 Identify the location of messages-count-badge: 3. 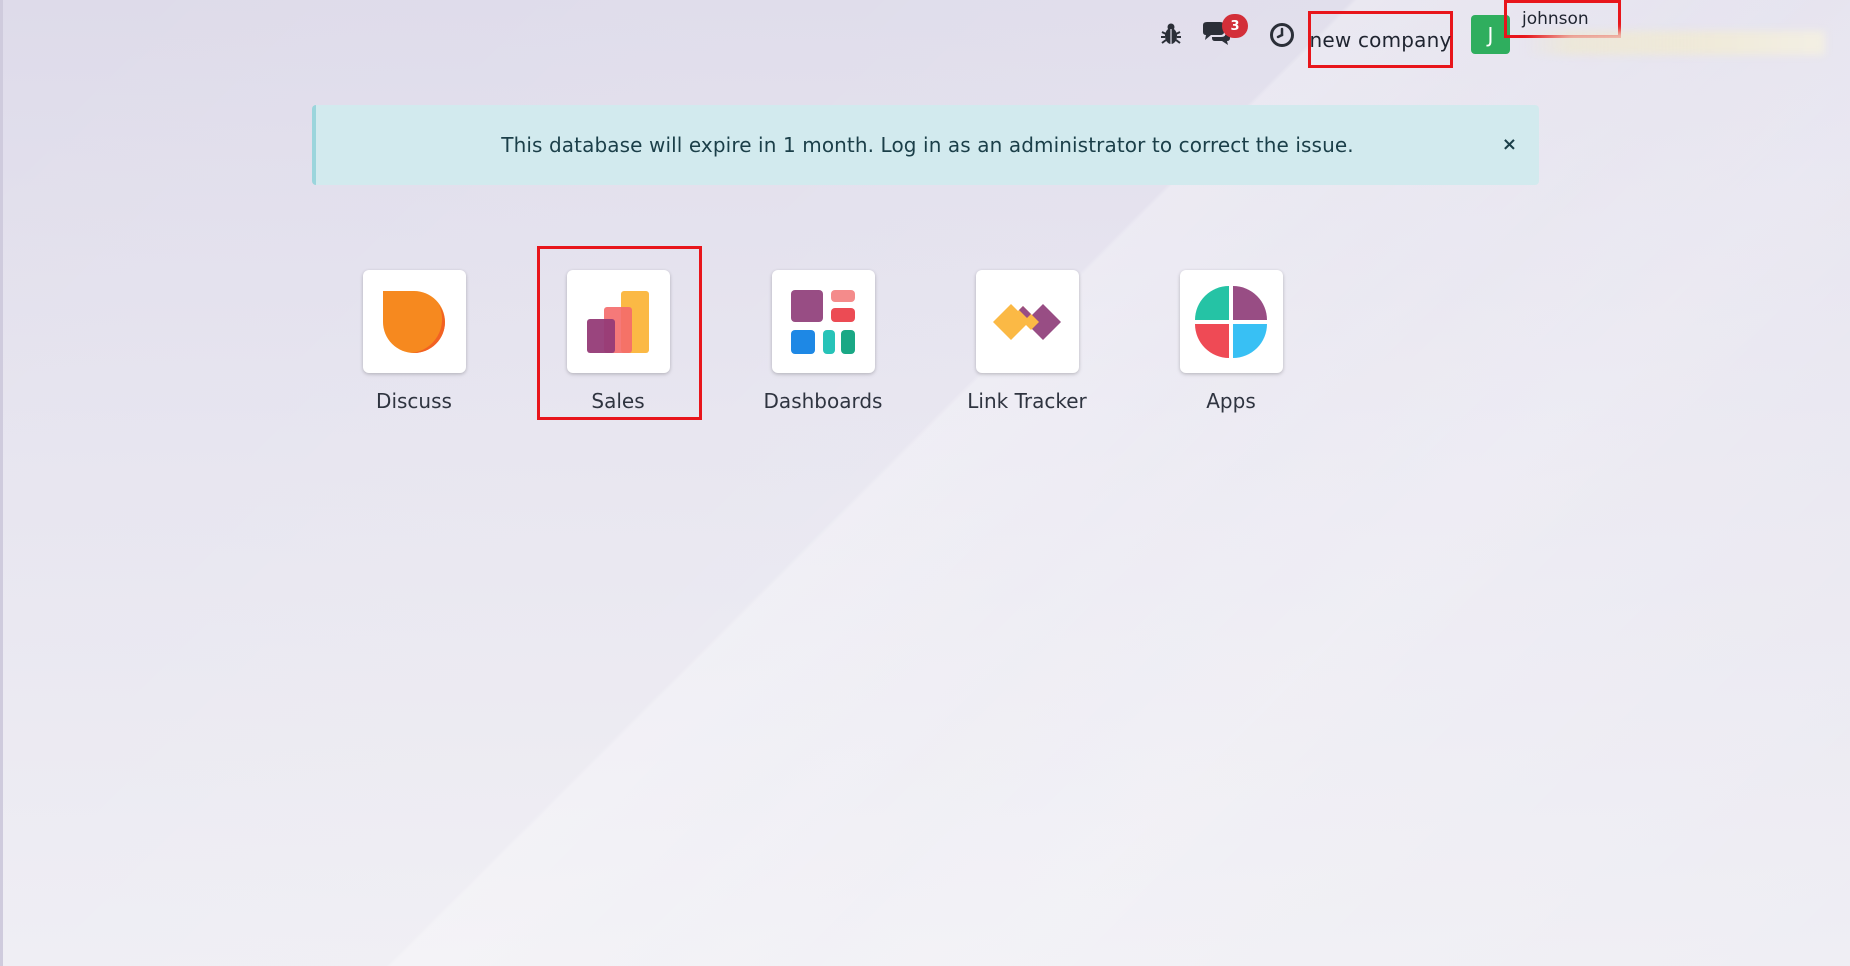
(1235, 26).